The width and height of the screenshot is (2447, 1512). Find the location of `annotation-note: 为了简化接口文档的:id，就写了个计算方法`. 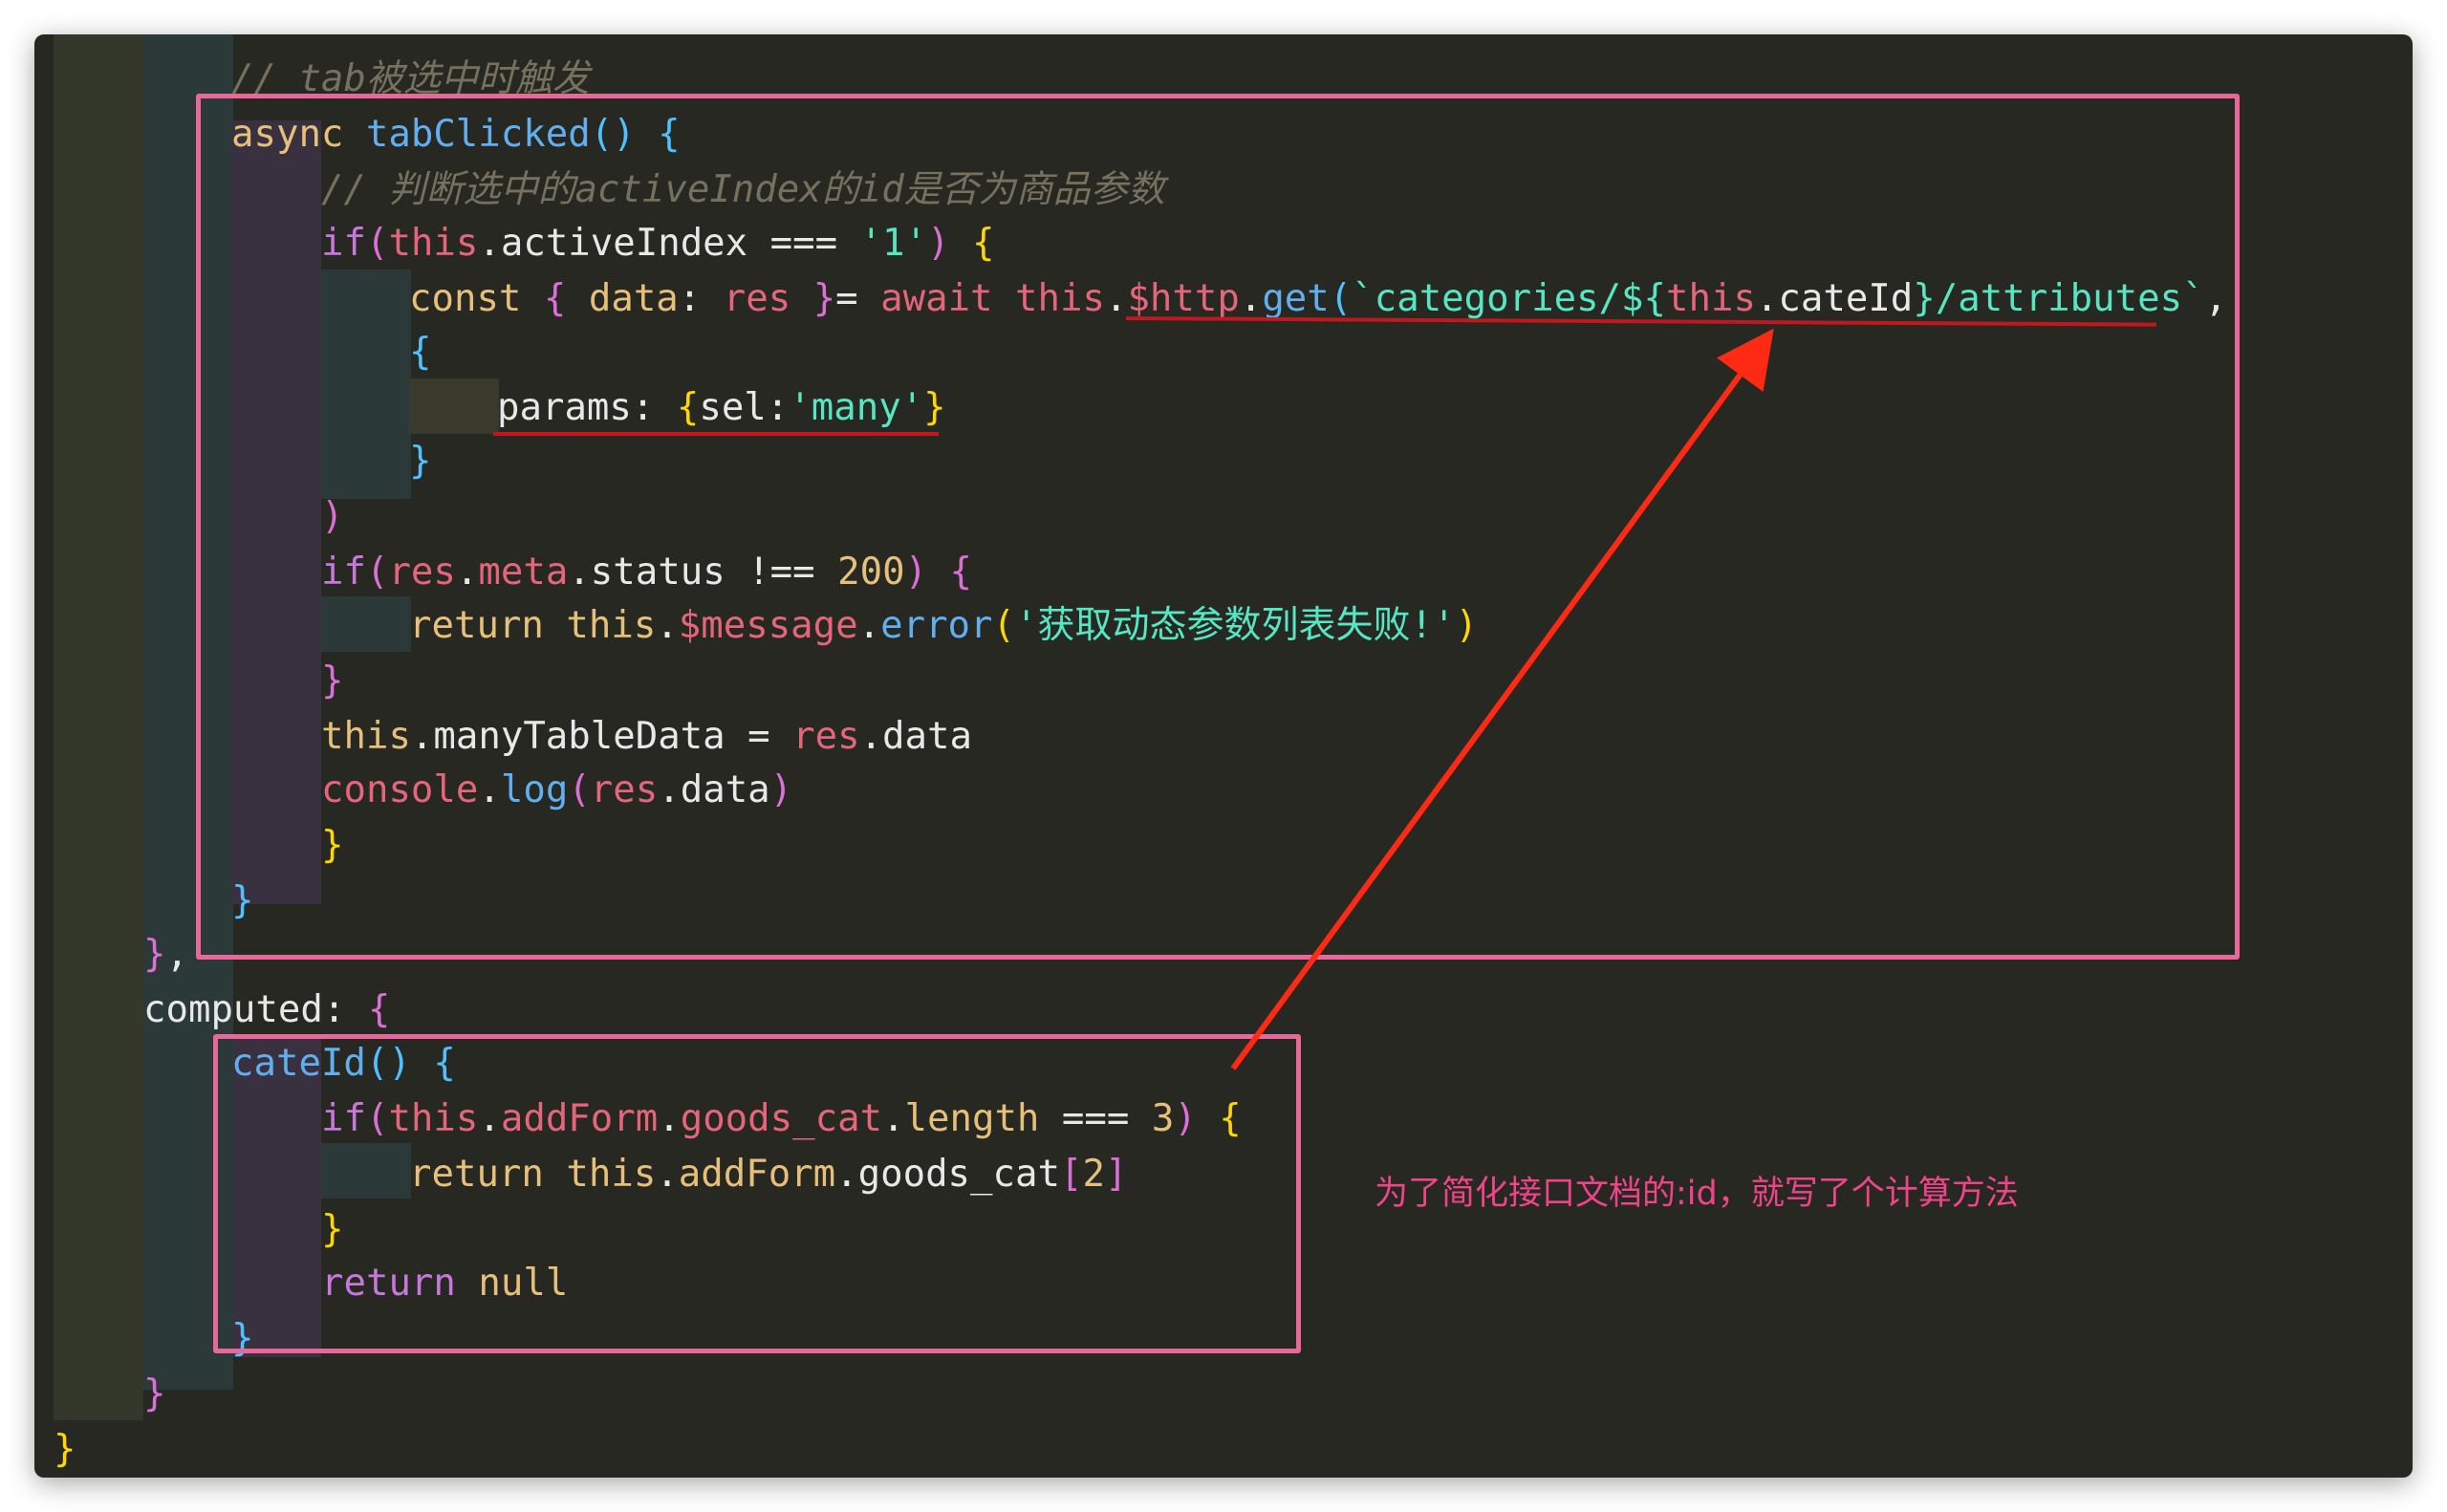

annotation-note: 为了简化接口文档的:id，就写了个计算方法 is located at coordinates (1697, 1194).